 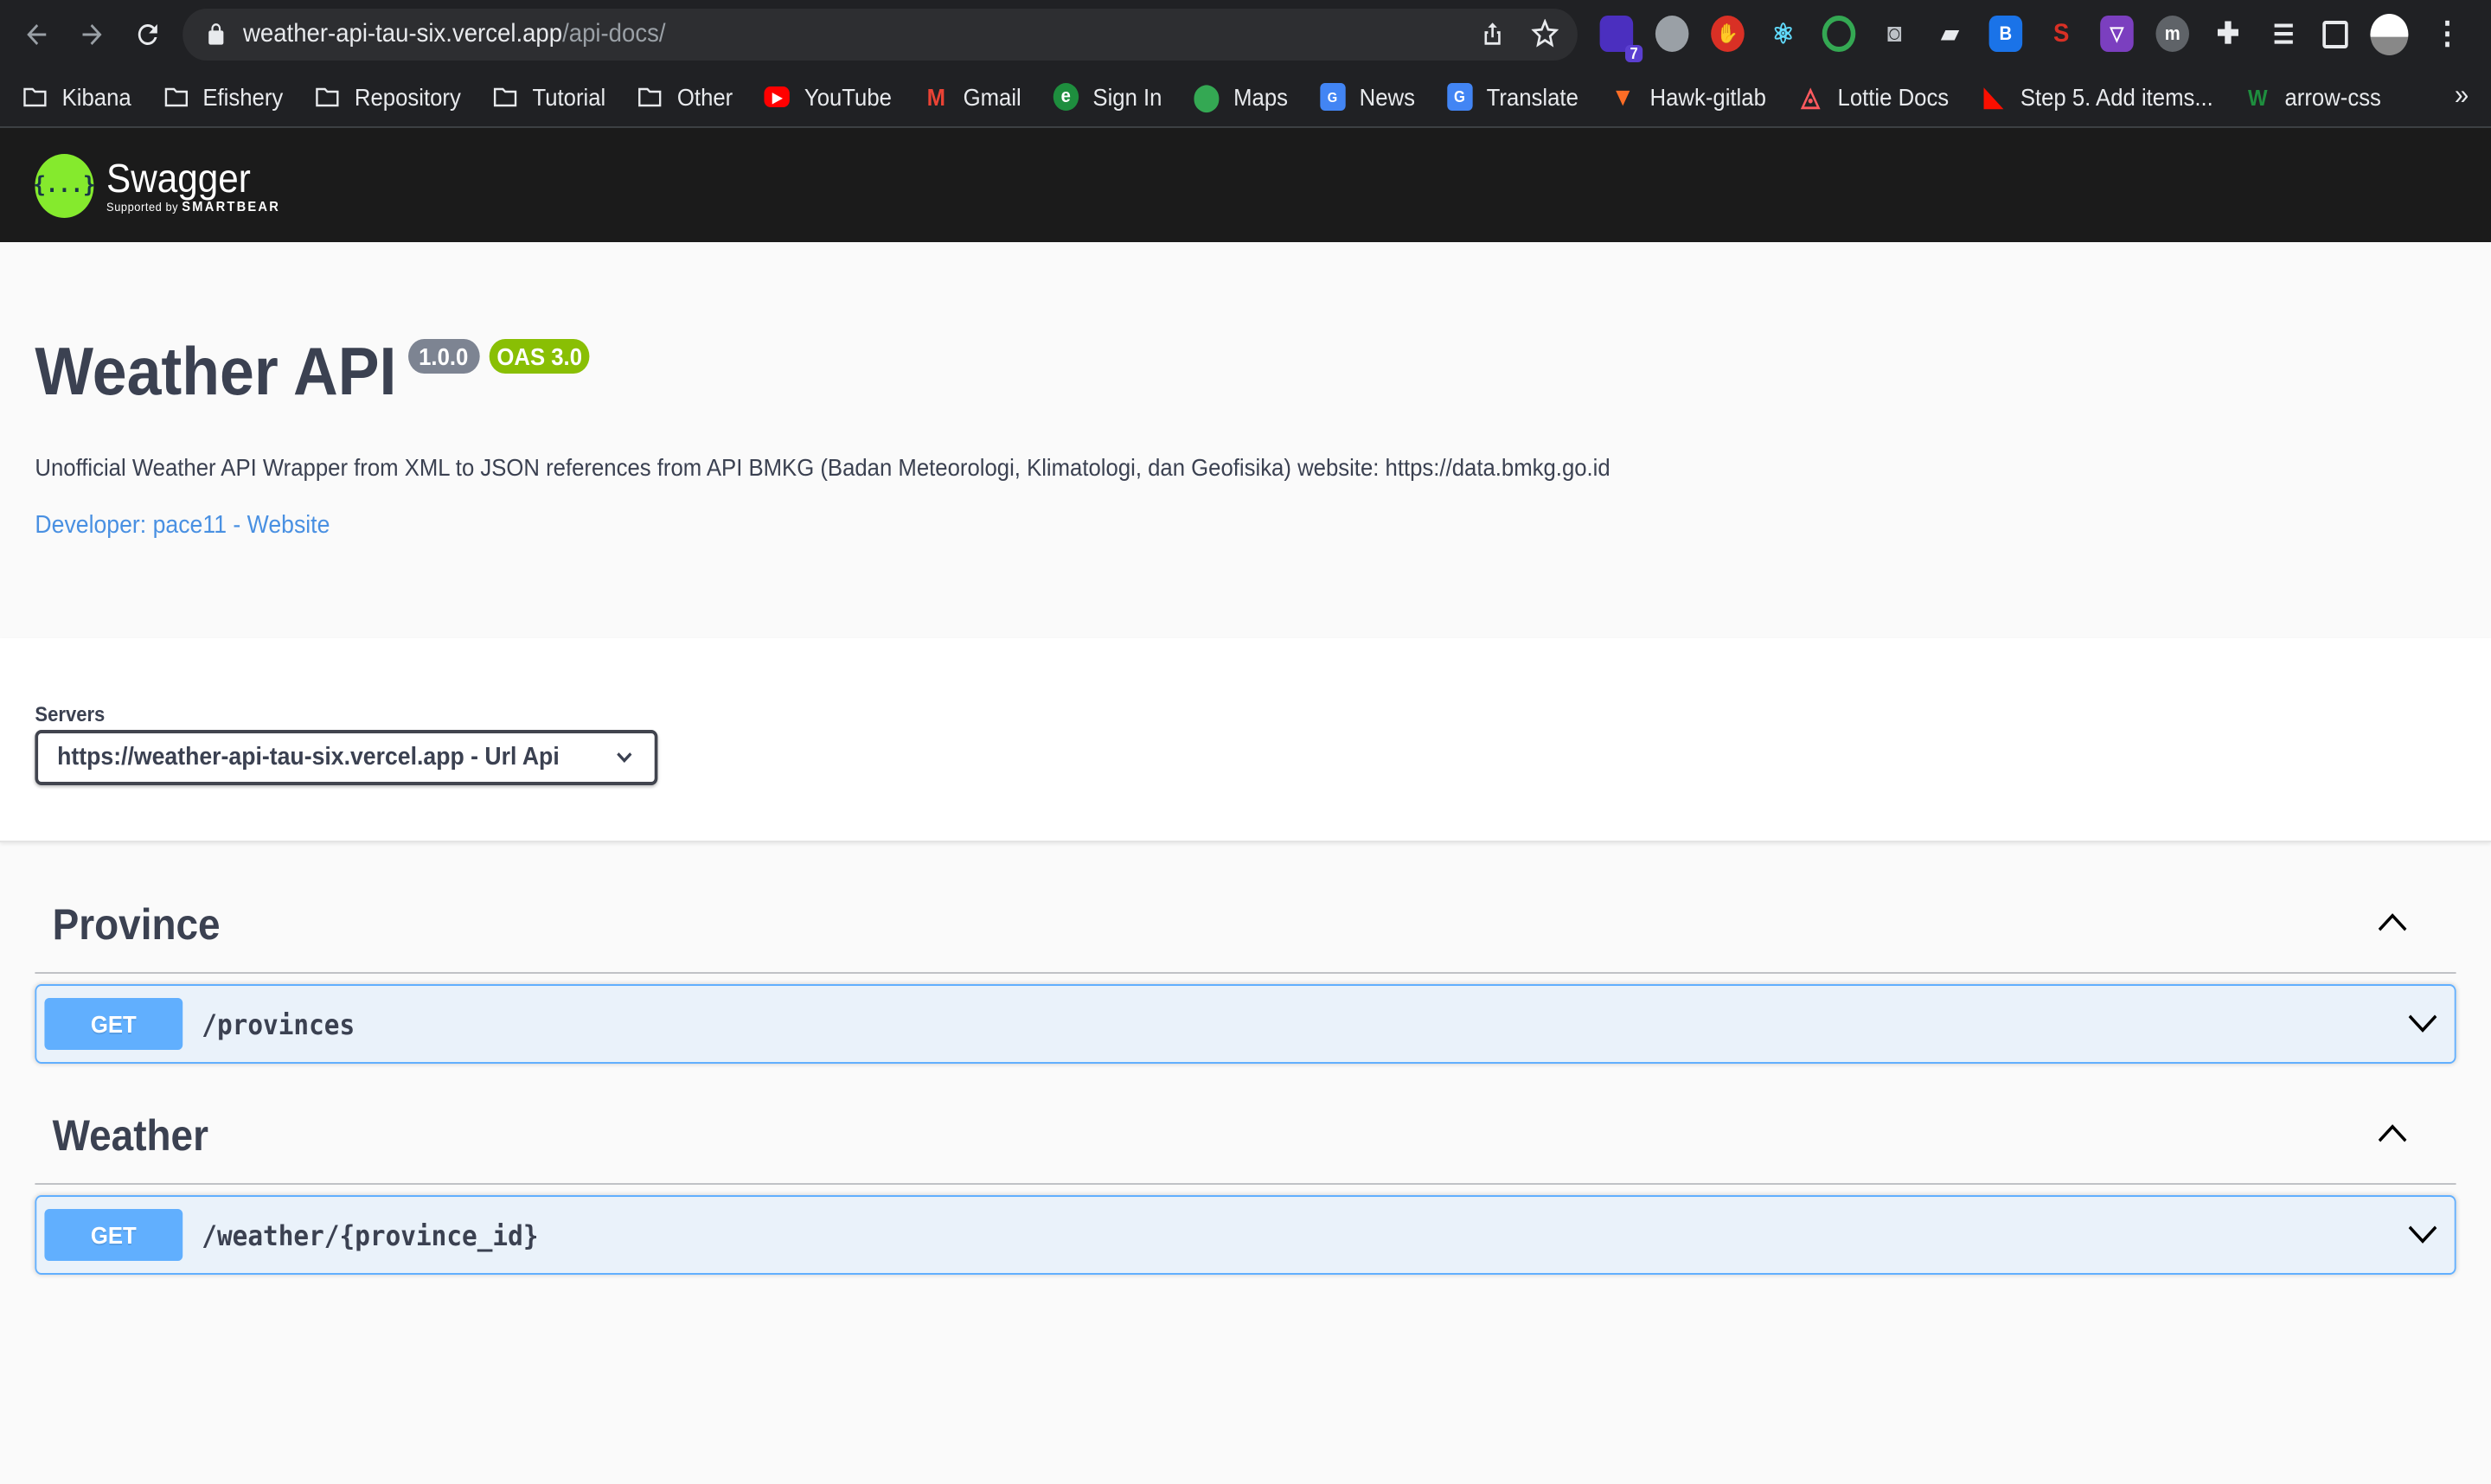 What do you see at coordinates (216, 373) in the screenshot?
I see `api-title: Weather API` at bounding box center [216, 373].